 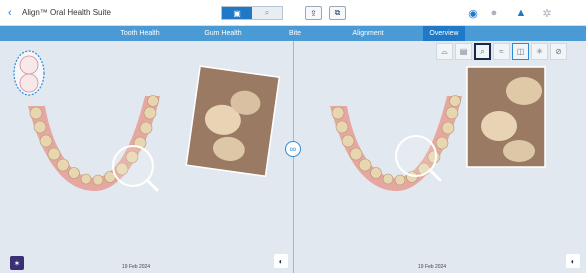 I want to click on split-view-icon: ◫, so click(x=520, y=51).